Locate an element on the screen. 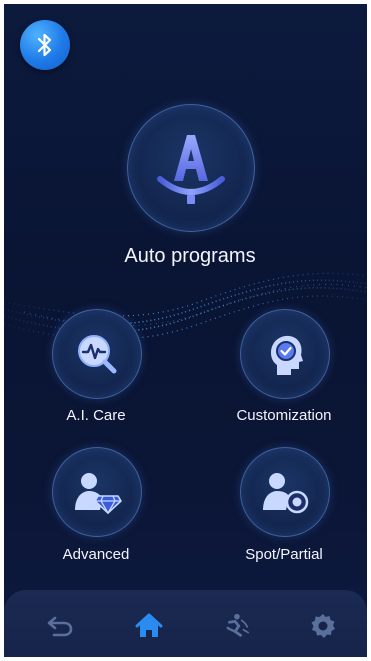 This screenshot has width=371, height=661. auto-programs-button is located at coordinates (191, 168).